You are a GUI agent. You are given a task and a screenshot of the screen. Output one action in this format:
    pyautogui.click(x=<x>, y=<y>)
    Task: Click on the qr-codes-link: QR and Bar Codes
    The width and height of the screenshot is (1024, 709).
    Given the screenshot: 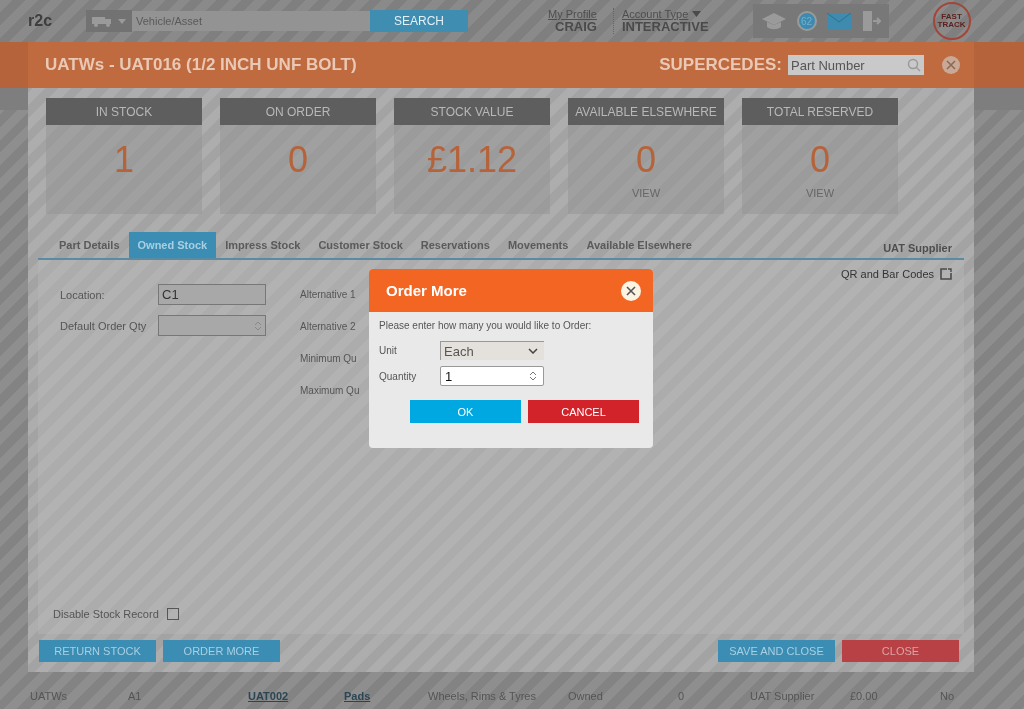 What is the action you would take?
    pyautogui.click(x=887, y=274)
    